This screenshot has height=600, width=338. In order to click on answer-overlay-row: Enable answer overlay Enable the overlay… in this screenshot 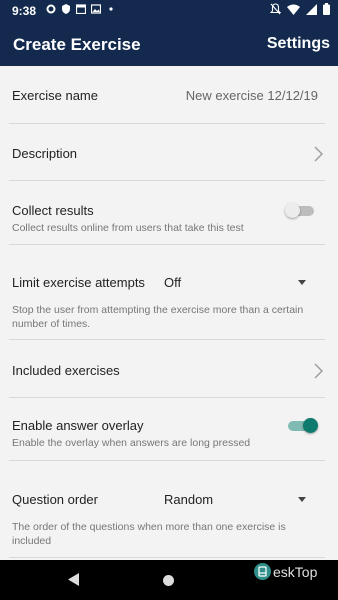, I will do `click(169, 429)`.